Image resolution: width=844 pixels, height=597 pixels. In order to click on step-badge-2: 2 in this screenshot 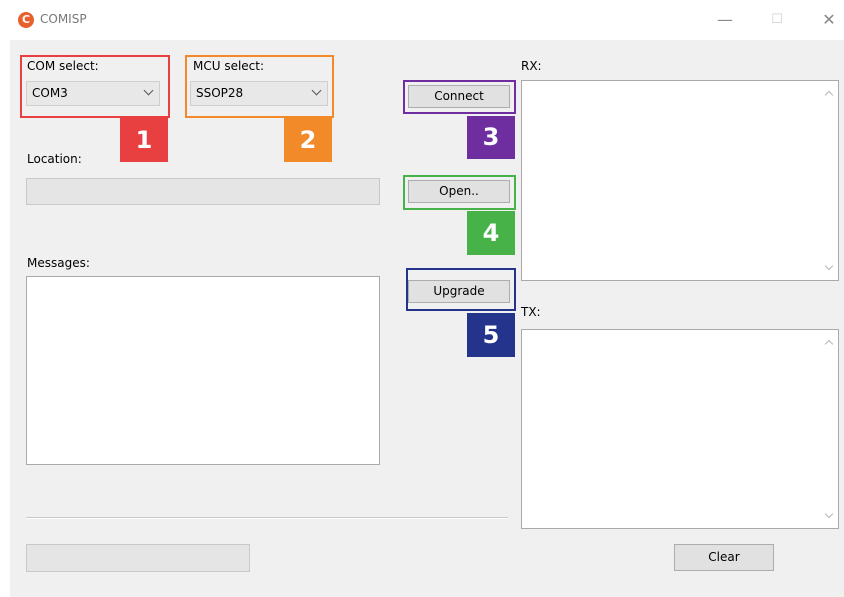, I will do `click(308, 140)`.